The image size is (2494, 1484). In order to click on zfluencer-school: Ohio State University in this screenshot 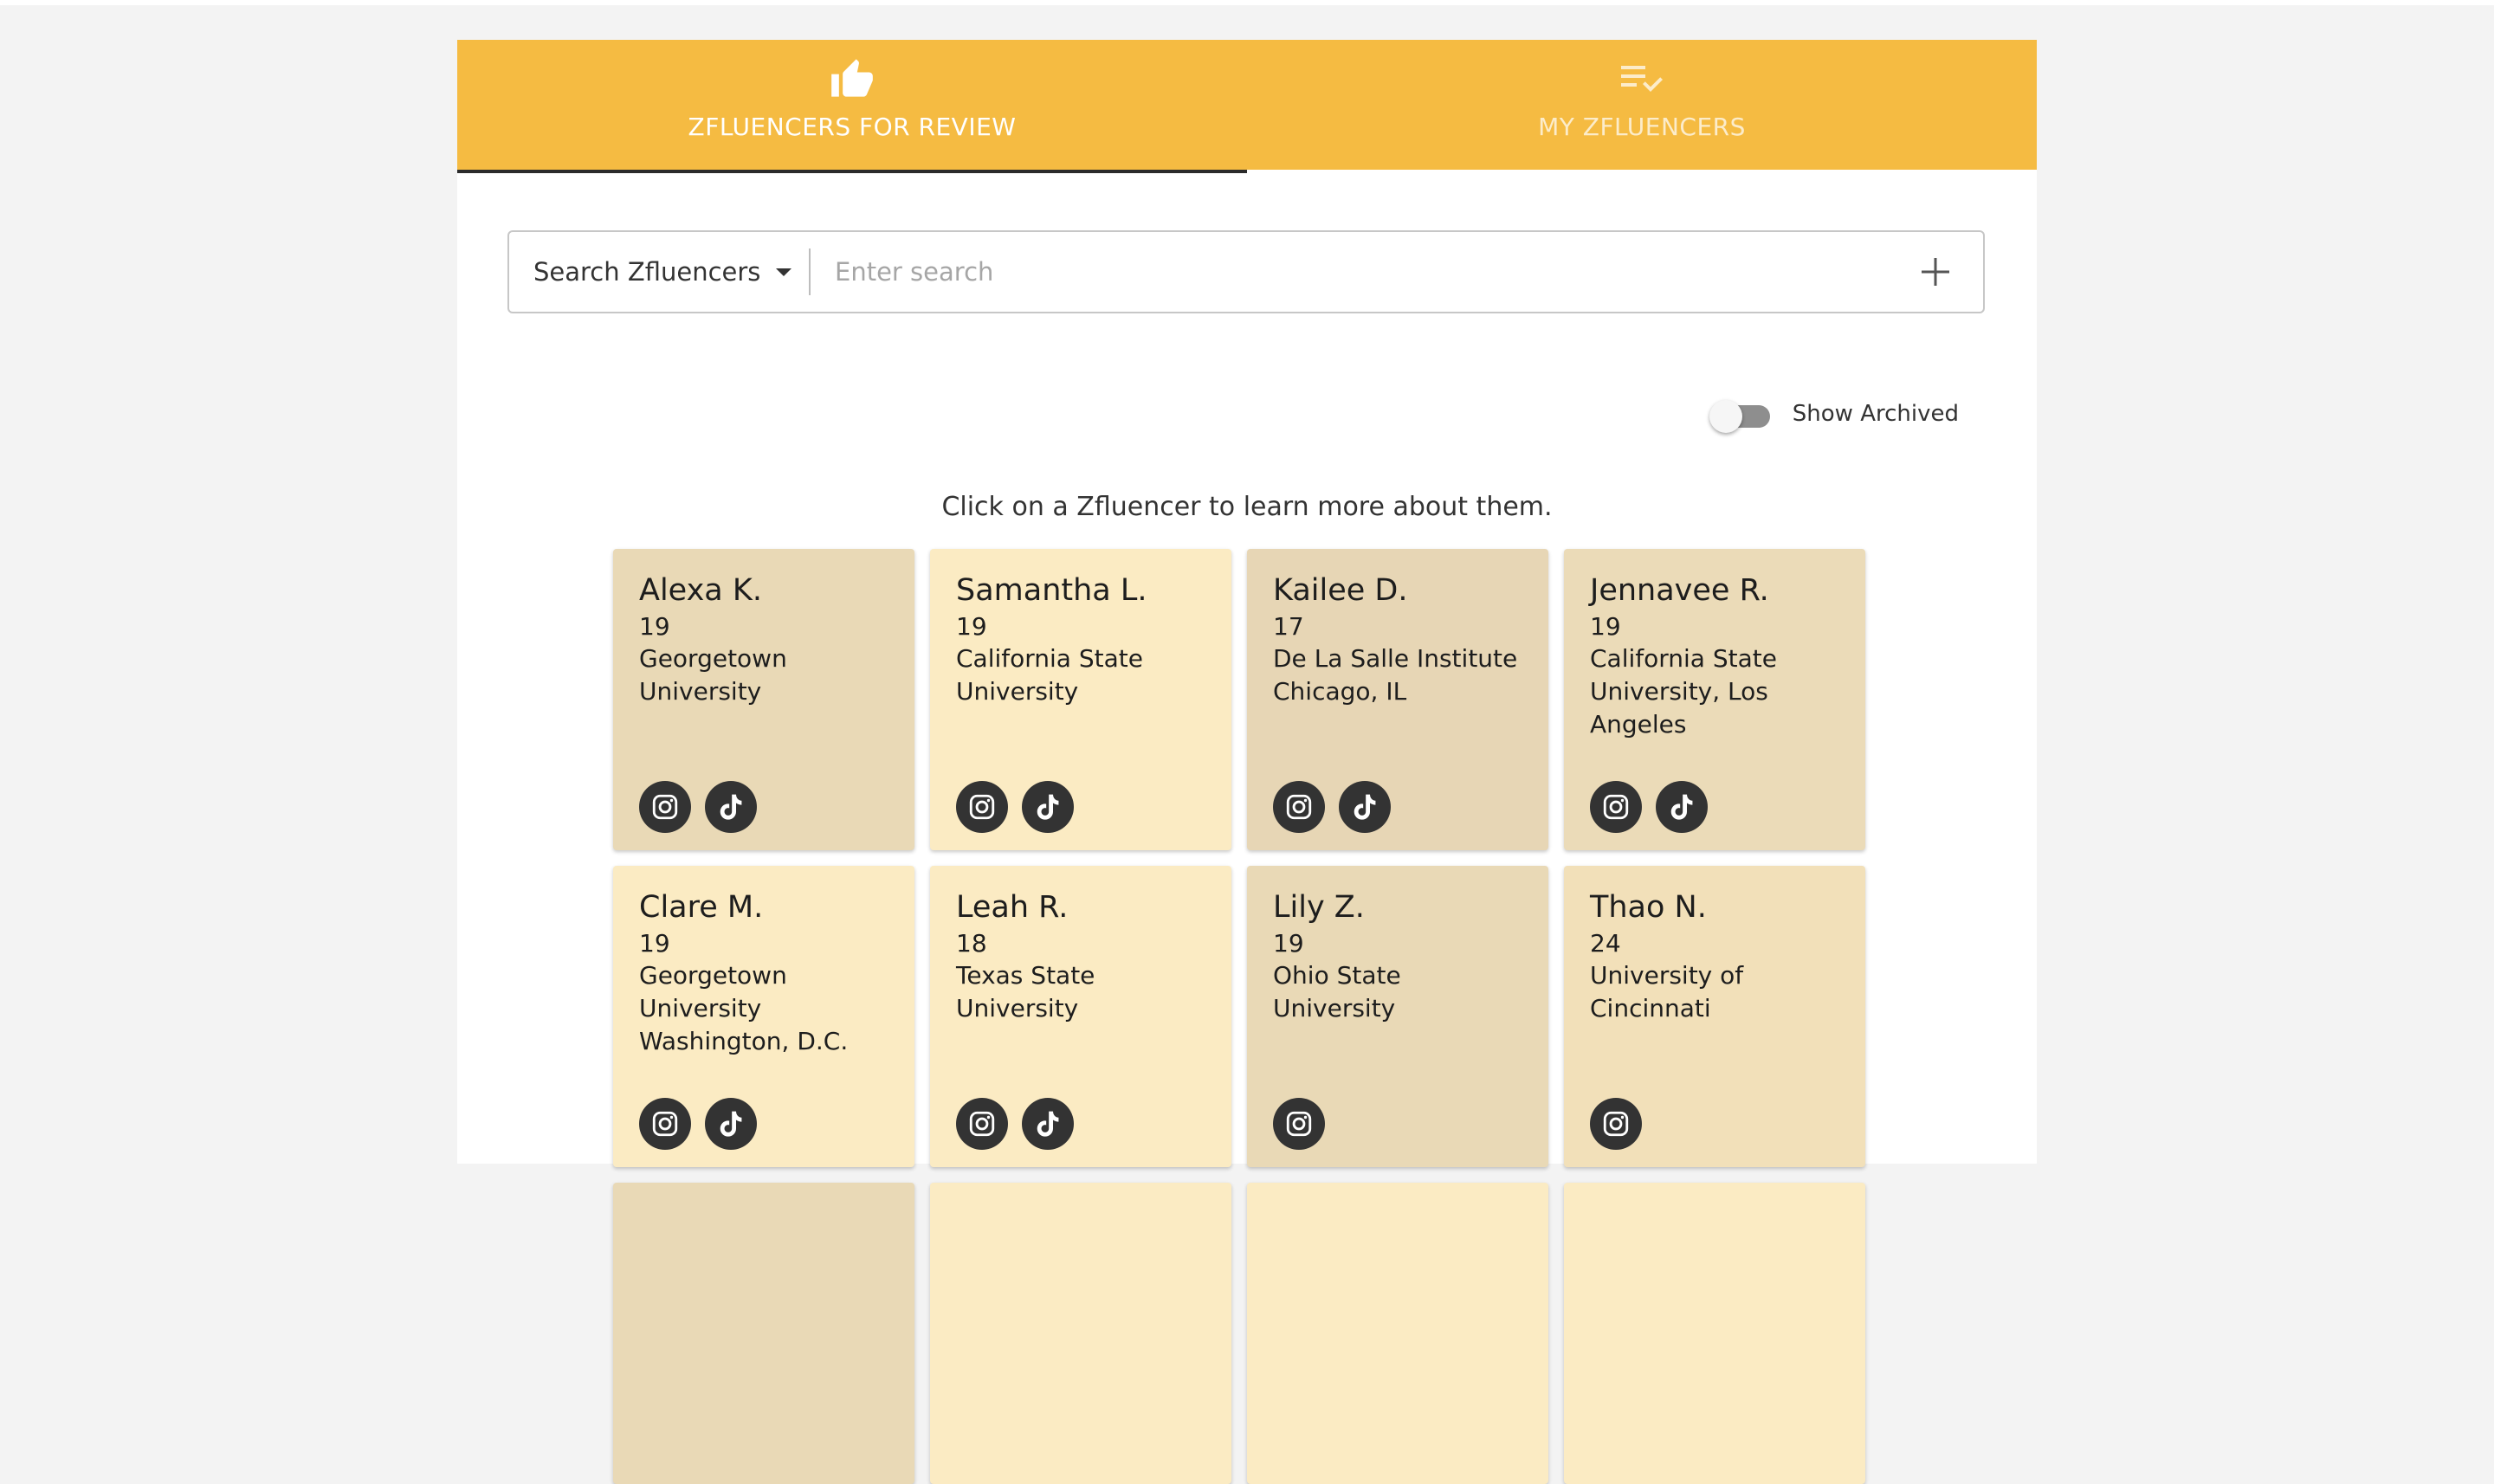, I will do `click(1337, 992)`.